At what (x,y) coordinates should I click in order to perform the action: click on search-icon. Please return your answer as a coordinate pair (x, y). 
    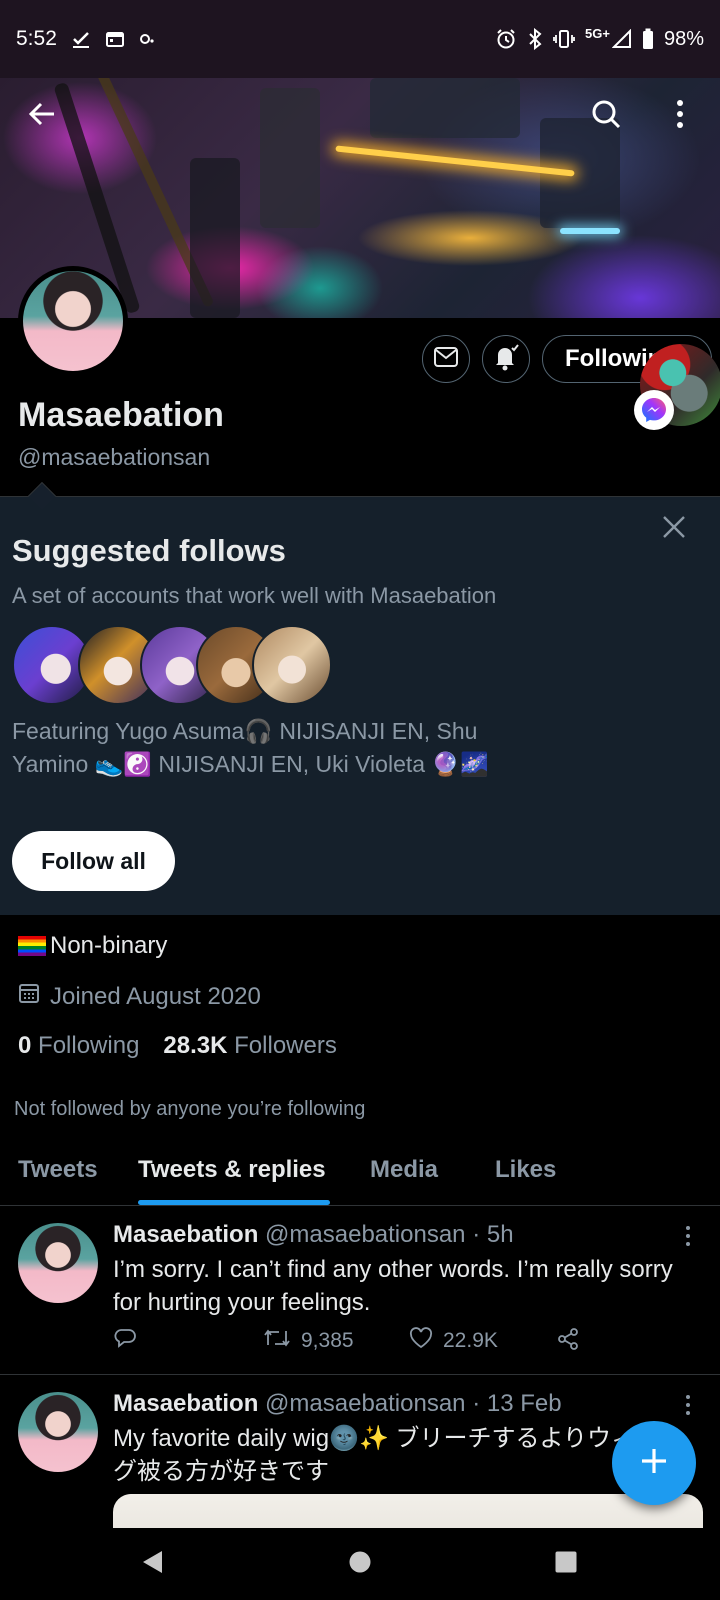
    Looking at the image, I should click on (606, 116).